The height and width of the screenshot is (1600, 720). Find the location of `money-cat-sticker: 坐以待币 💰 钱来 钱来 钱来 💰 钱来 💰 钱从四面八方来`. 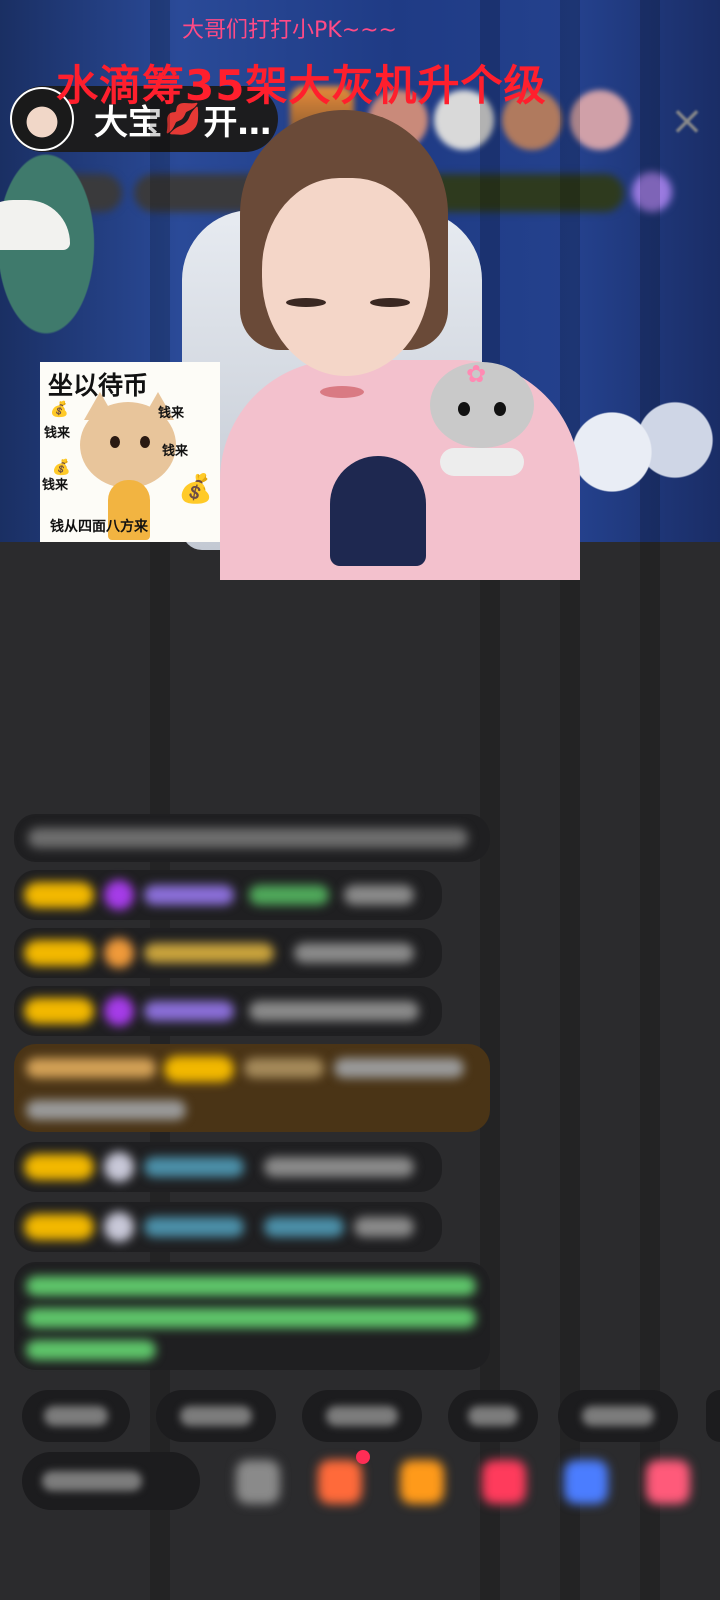

money-cat-sticker: 坐以待币 💰 钱来 钱来 钱来 💰 钱来 💰 钱从四面八方来 is located at coordinates (130, 452).